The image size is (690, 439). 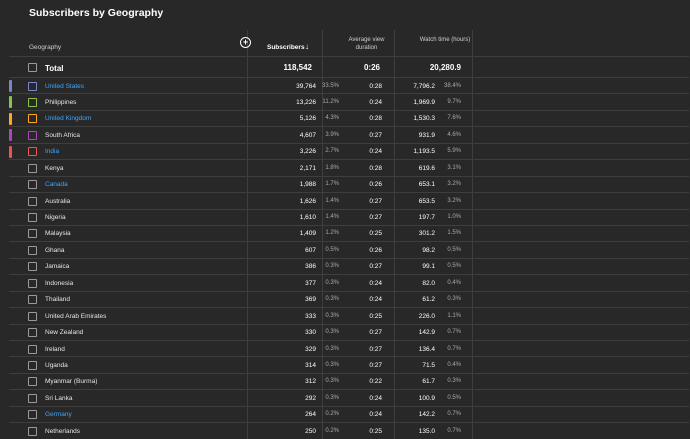 What do you see at coordinates (454, 134) in the screenshot?
I see `watch-time-percent: 4.6%` at bounding box center [454, 134].